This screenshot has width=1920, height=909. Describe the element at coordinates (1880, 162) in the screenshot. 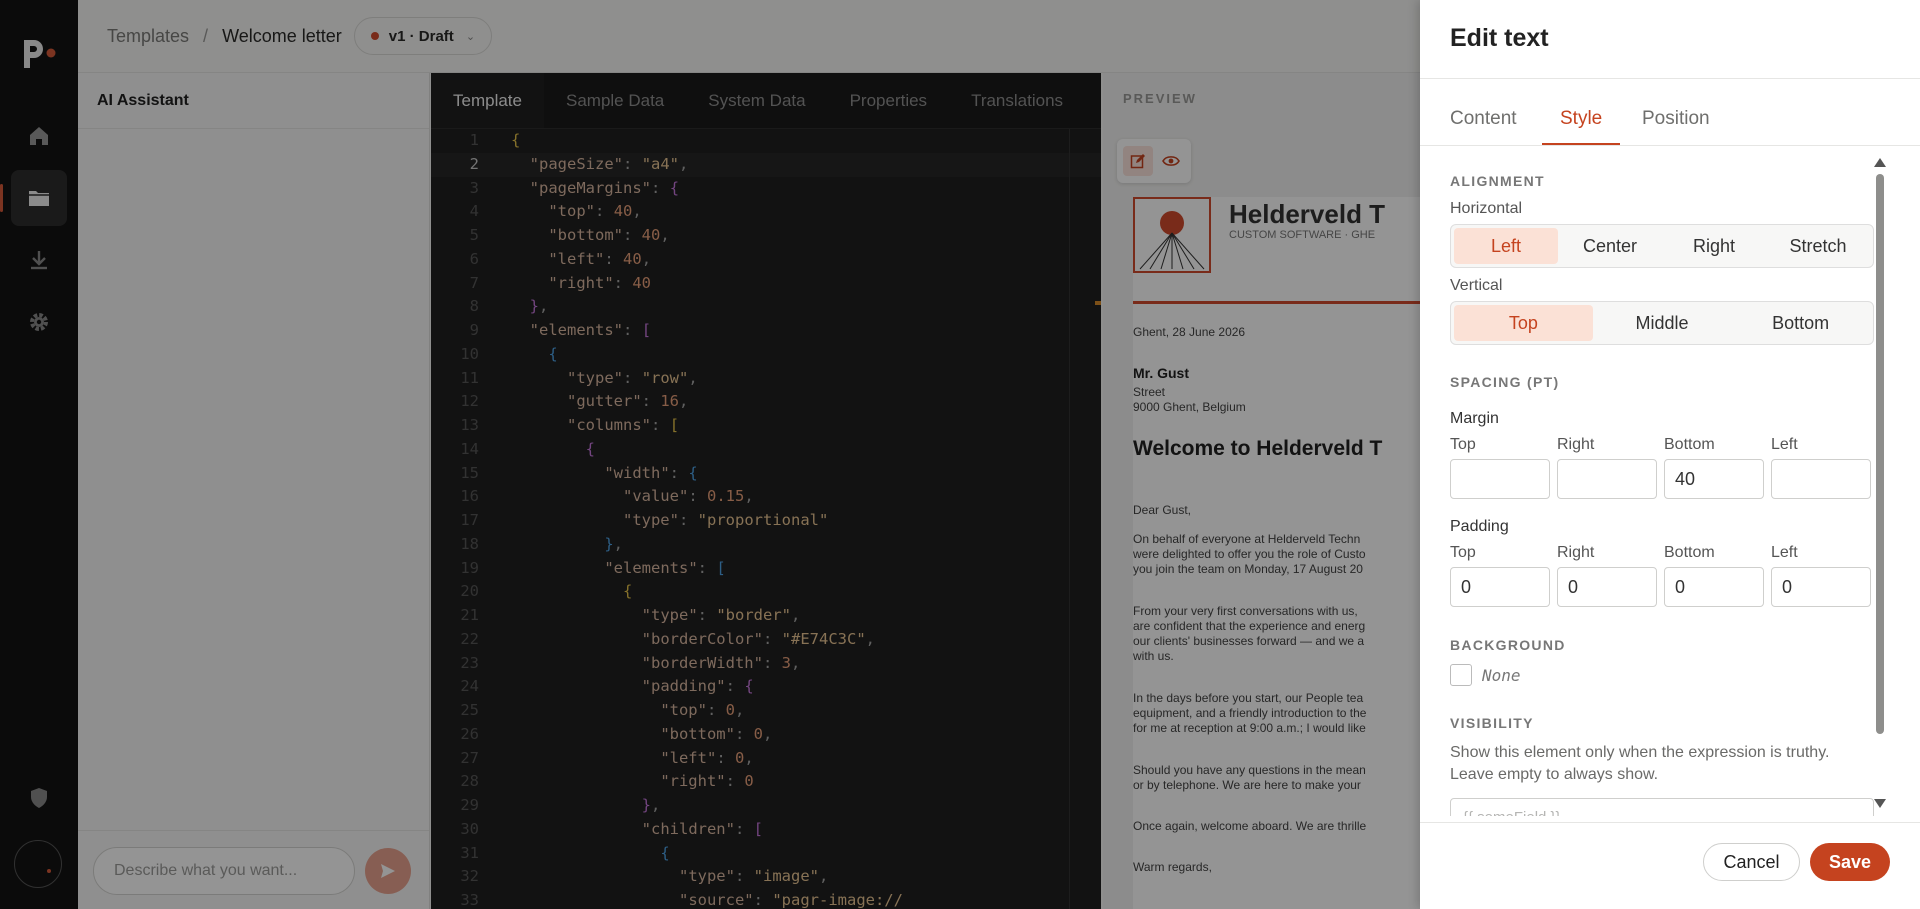

I see `scroll-up-arrow` at that location.